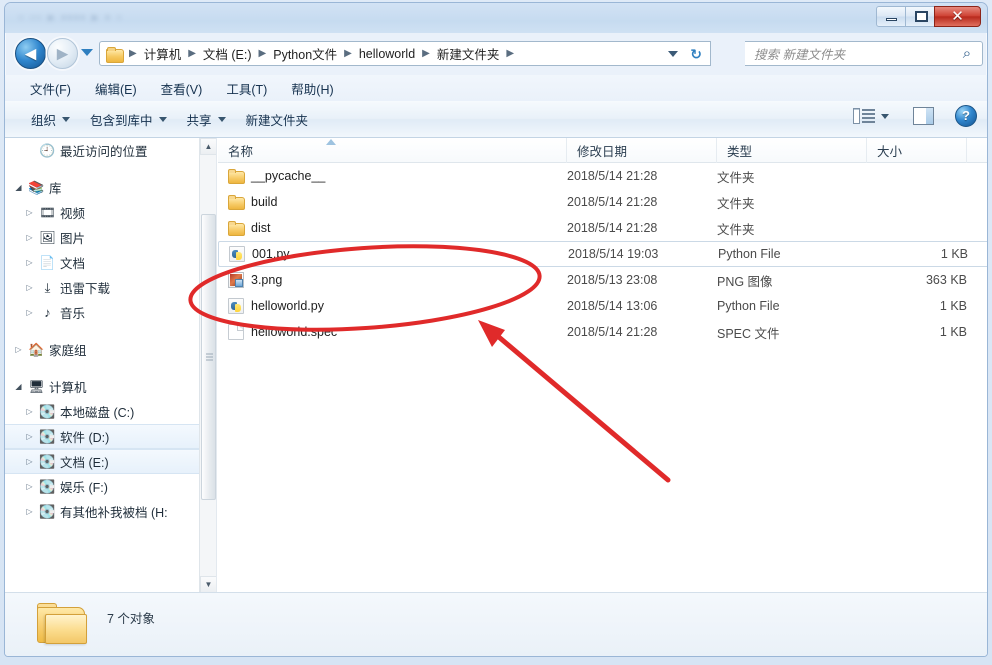 This screenshot has height=665, width=992. Describe the element at coordinates (110, 511) in the screenshot. I see `sidebar-item-13: ▷ 💽 有其他补我被档 (H:` at that location.